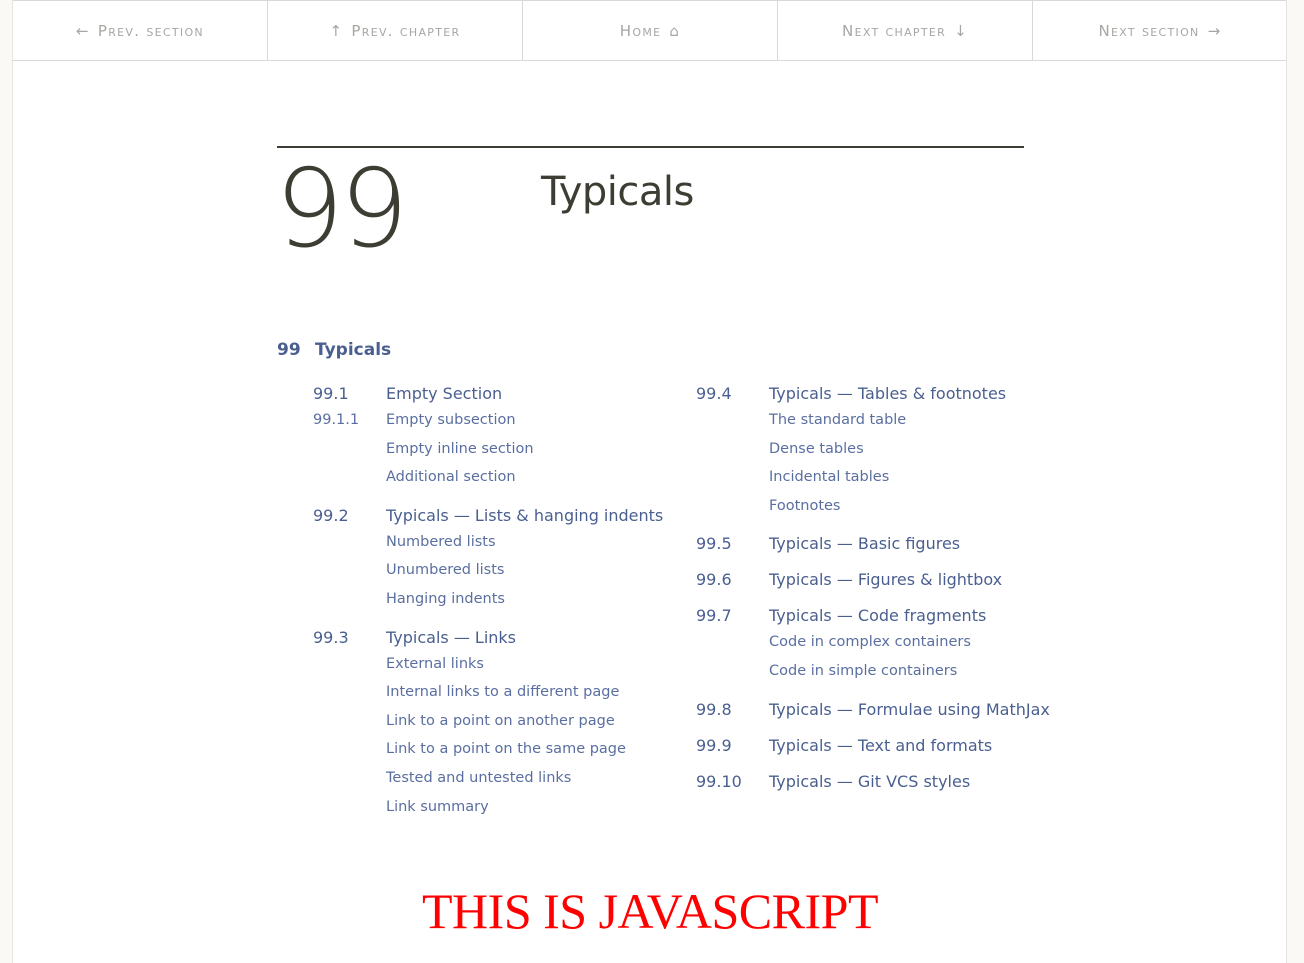  I want to click on prev-chapter-label: Prev. chapter, so click(406, 30).